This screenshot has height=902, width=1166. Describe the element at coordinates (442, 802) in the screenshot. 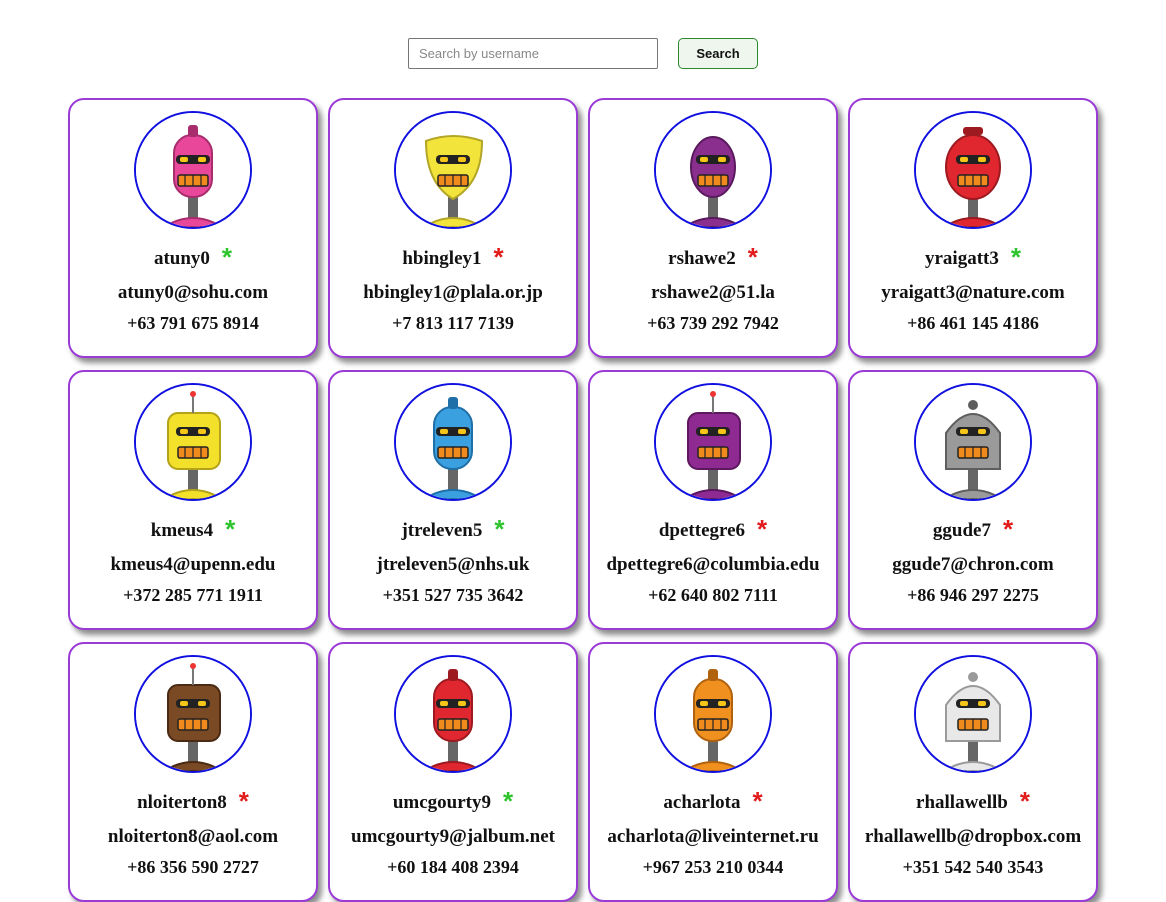

I see `username: umcgourty9` at that location.